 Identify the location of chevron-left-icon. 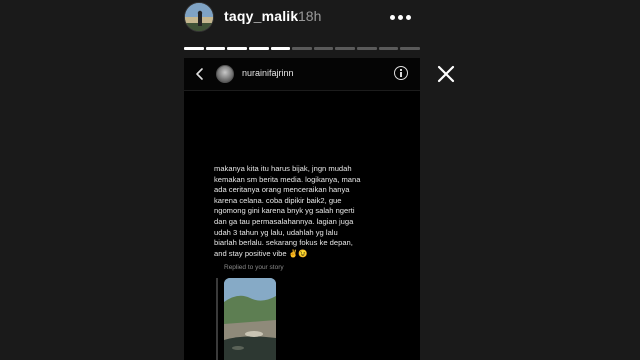
(200, 74).